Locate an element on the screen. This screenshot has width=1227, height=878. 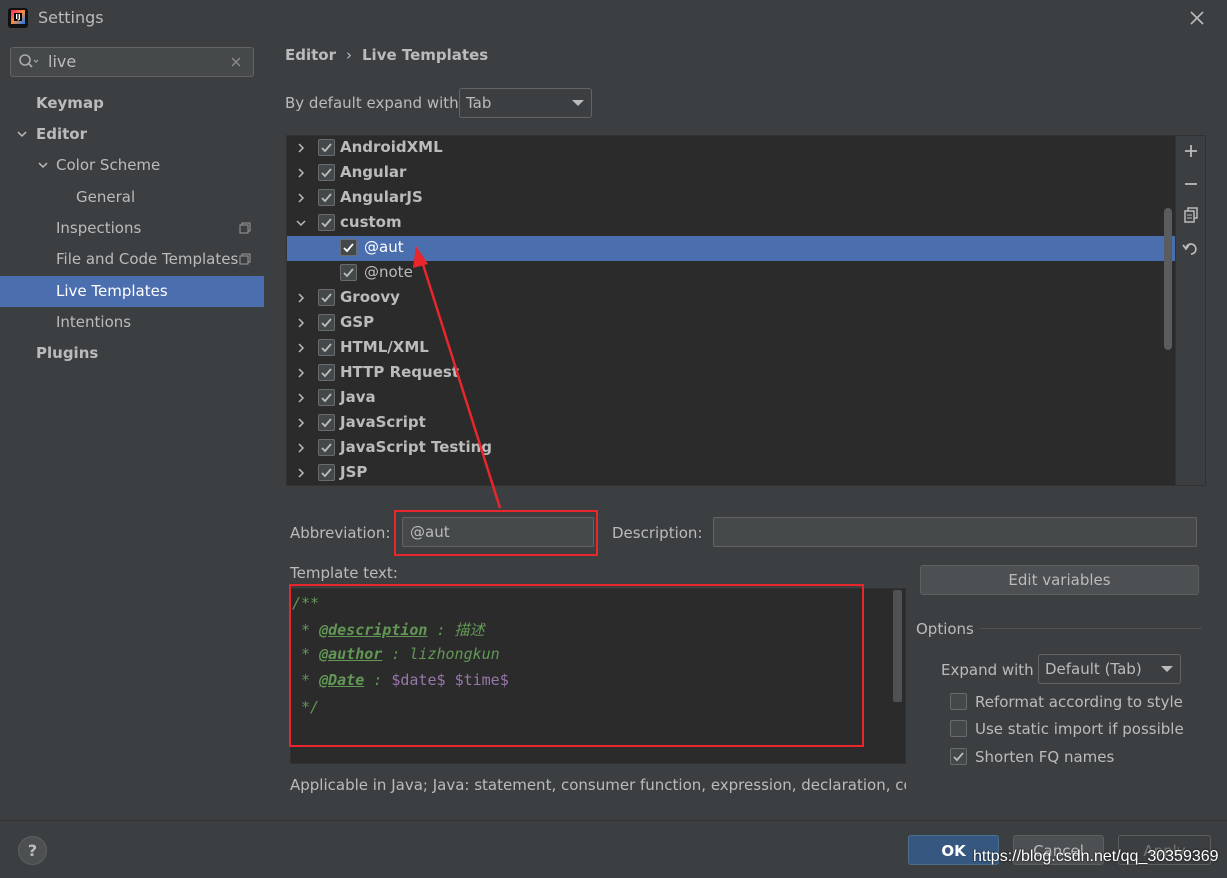
tree-row-aut-selected: @aut is located at coordinates (731, 248).